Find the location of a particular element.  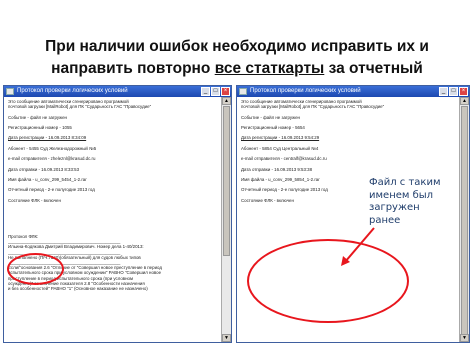

note-line: ранее is located at coordinates (385, 220).